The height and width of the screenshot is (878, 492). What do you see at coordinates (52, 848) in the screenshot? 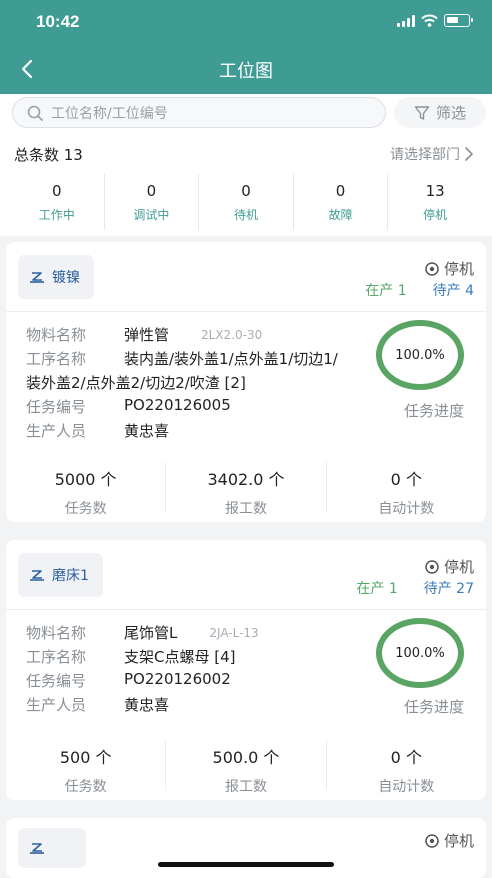
I see `machine-tag` at bounding box center [52, 848].